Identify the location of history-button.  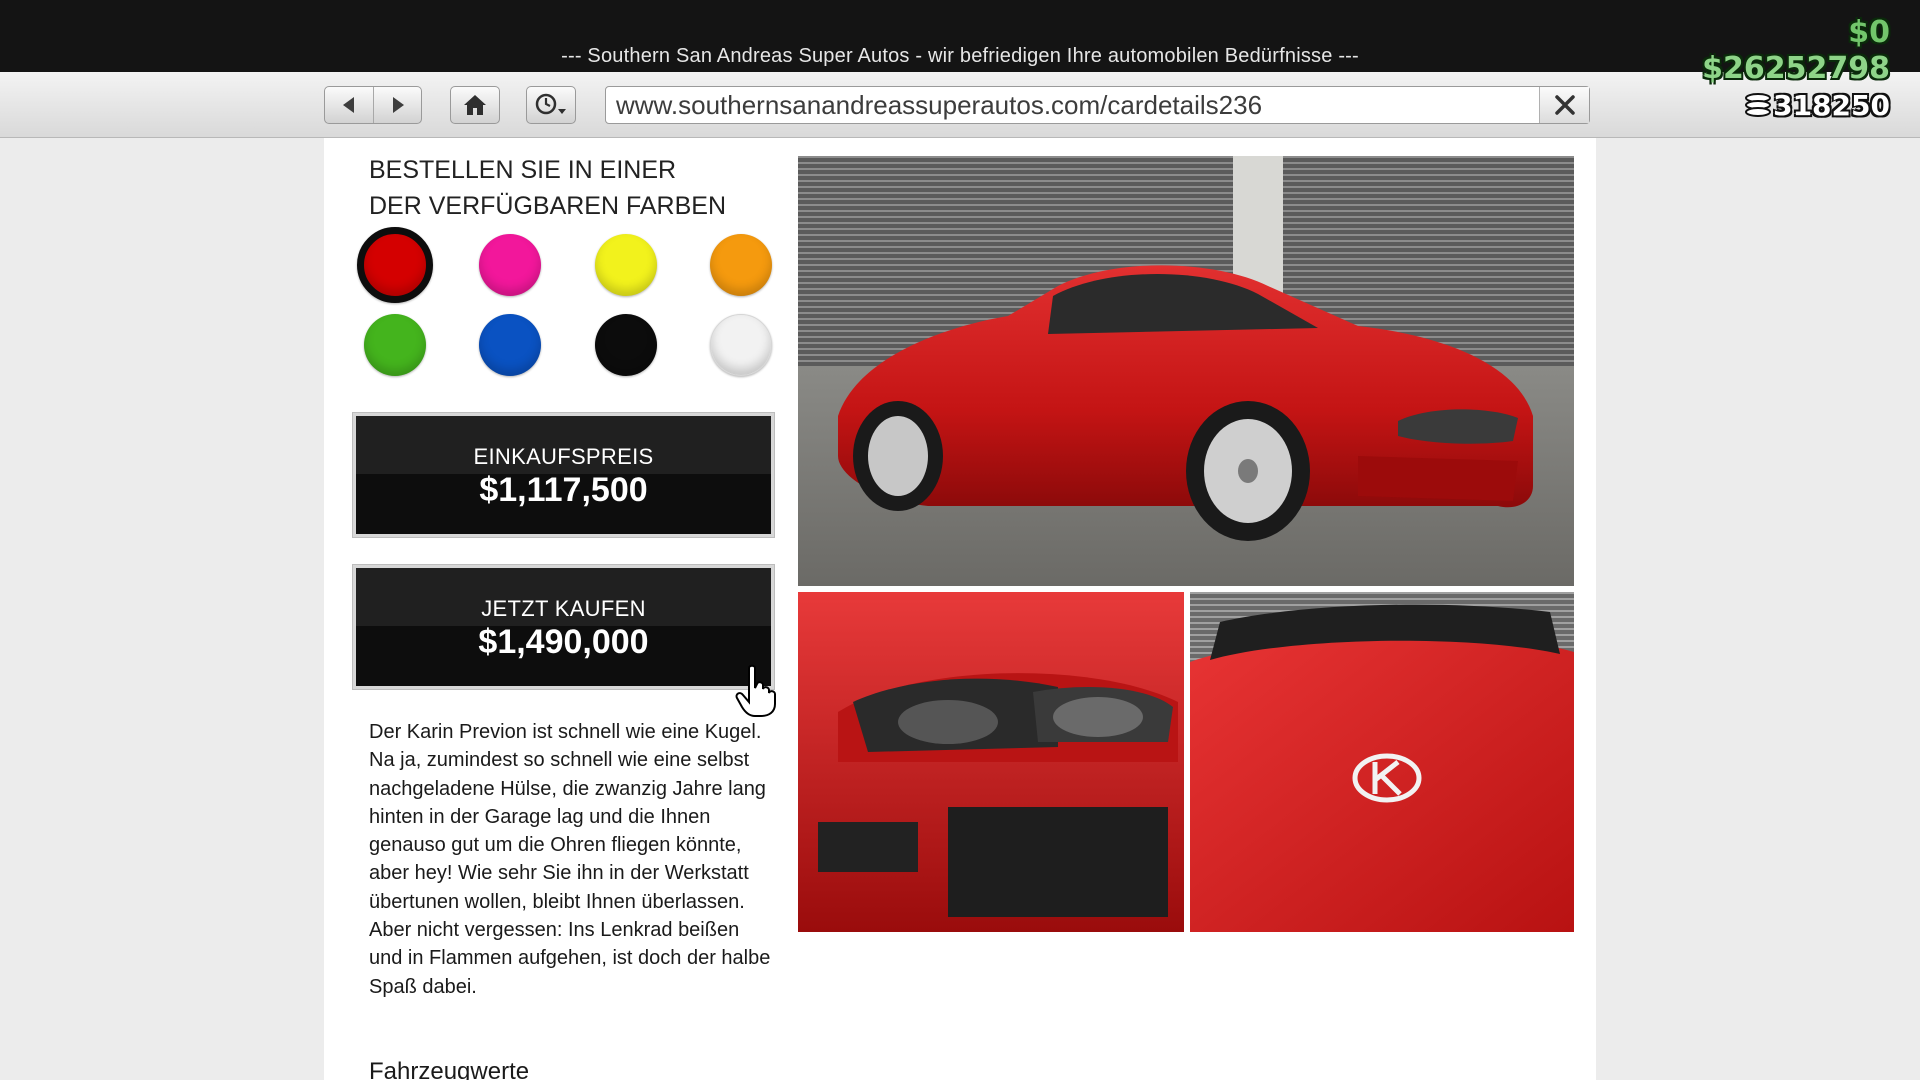
(551, 105).